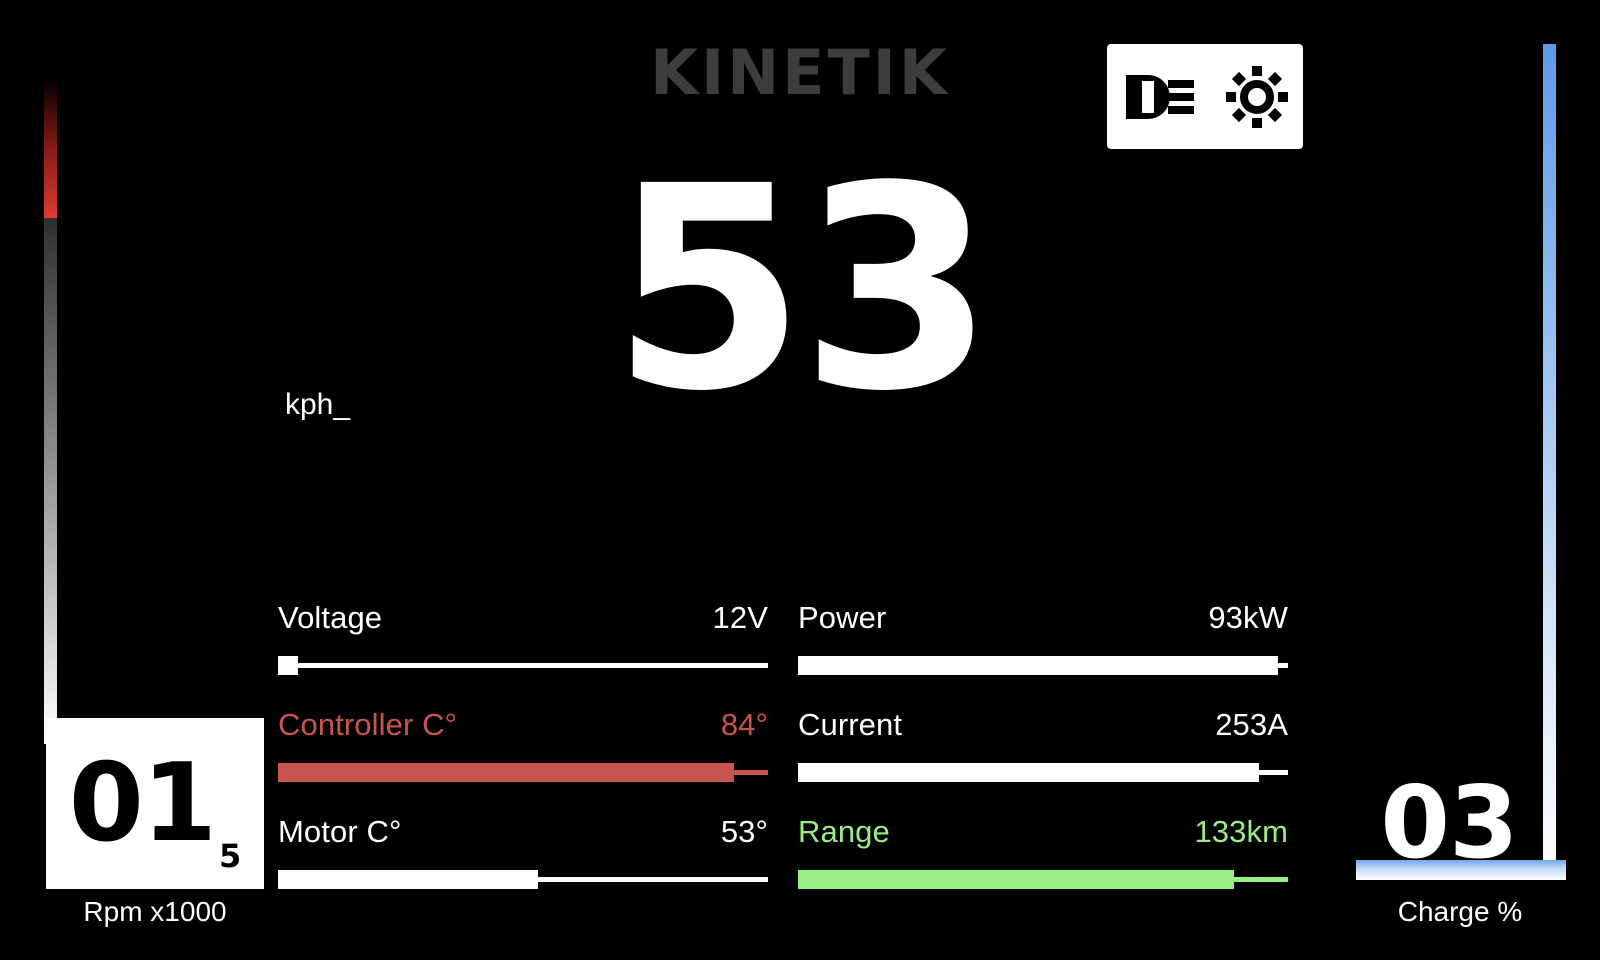 Image resolution: width=1600 pixels, height=960 pixels. I want to click on metric-label: Controller C°, so click(368, 724).